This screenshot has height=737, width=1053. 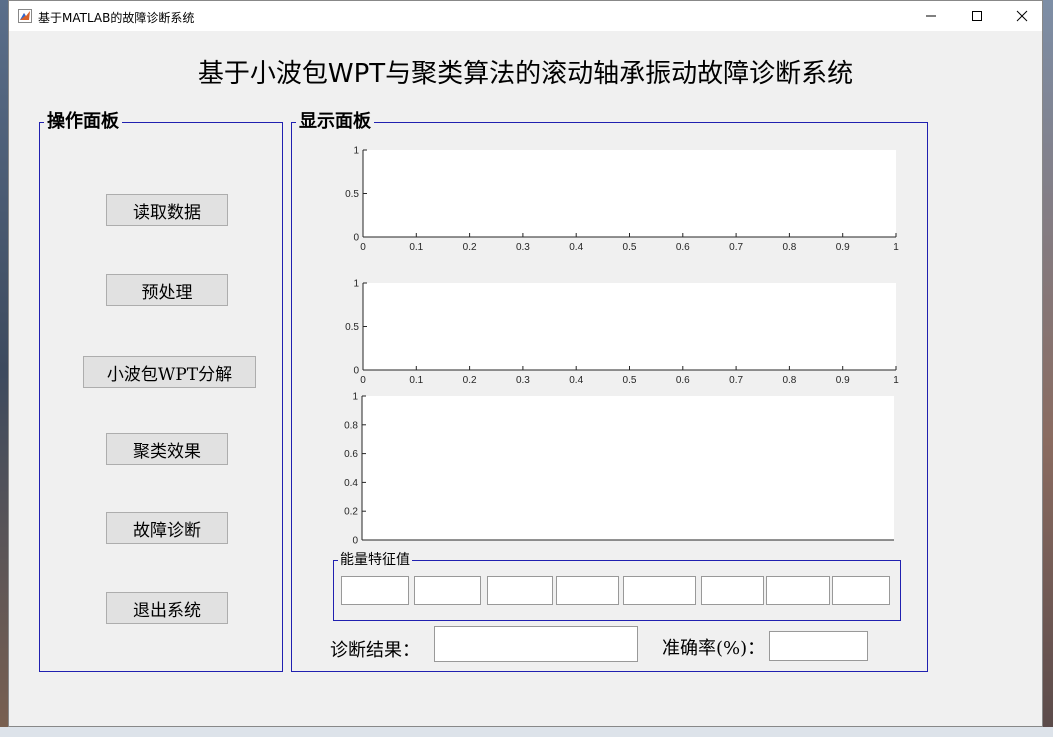 What do you see at coordinates (4, 368) in the screenshot?
I see `desktop-background-left` at bounding box center [4, 368].